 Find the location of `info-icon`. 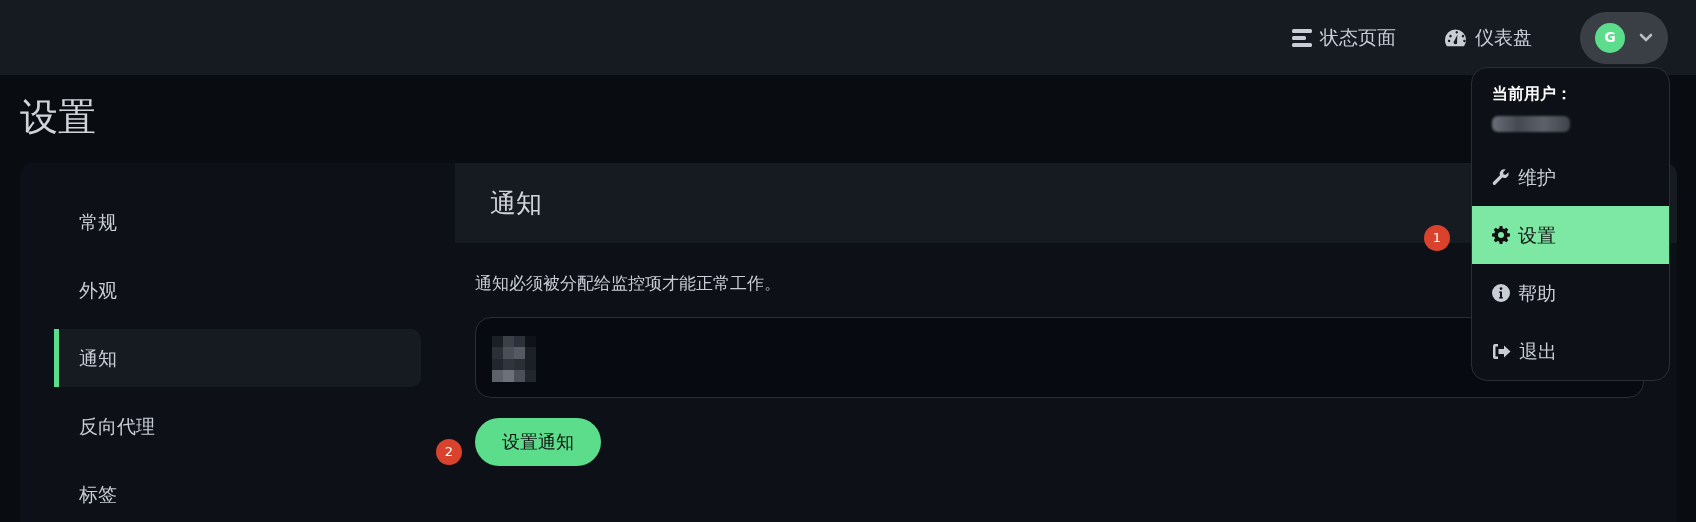

info-icon is located at coordinates (1501, 293).